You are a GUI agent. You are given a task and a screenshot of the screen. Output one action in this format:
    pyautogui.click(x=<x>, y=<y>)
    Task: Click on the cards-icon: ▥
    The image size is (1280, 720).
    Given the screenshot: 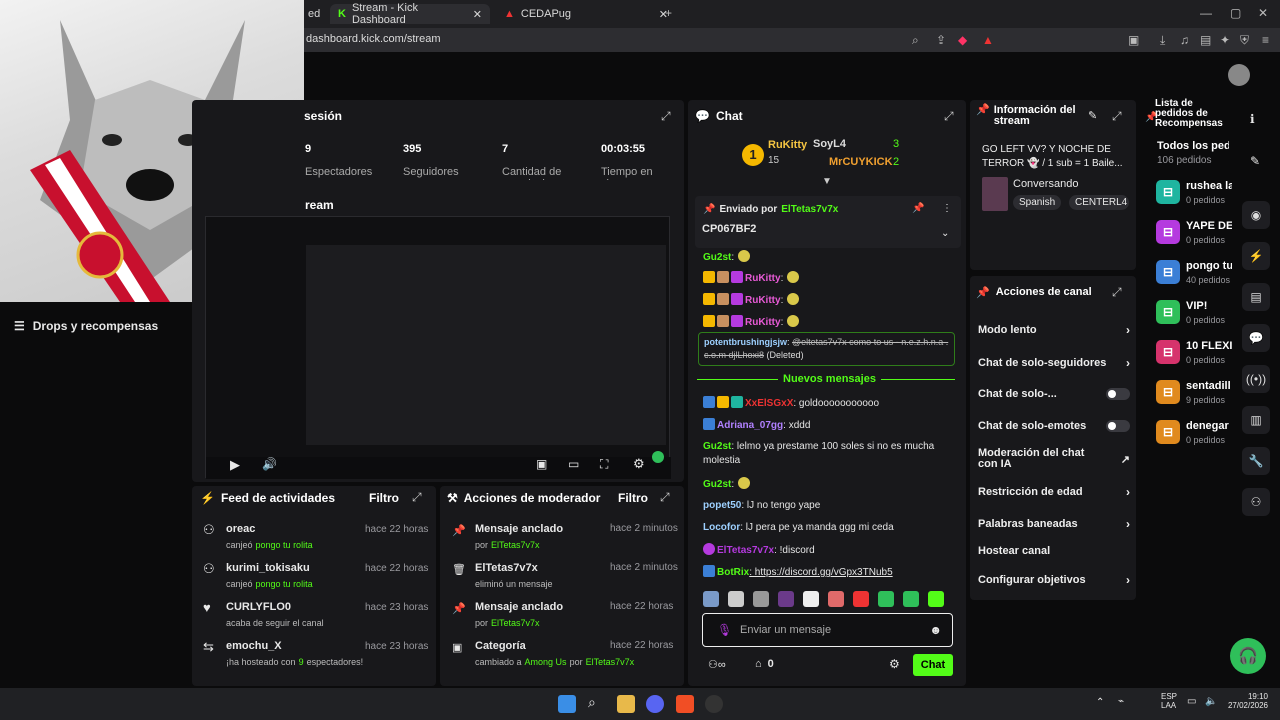 What is the action you would take?
    pyautogui.click(x=1256, y=420)
    